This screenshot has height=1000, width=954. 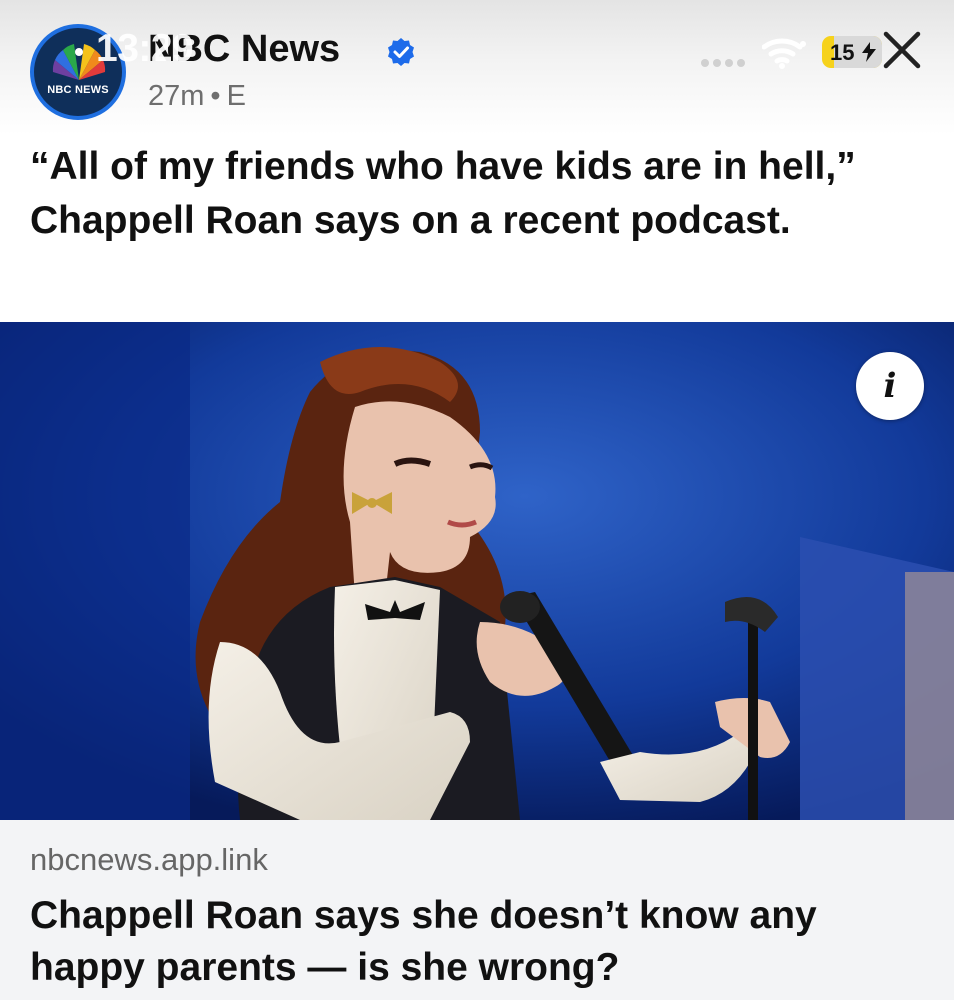 I want to click on info-icon: i, so click(x=890, y=386).